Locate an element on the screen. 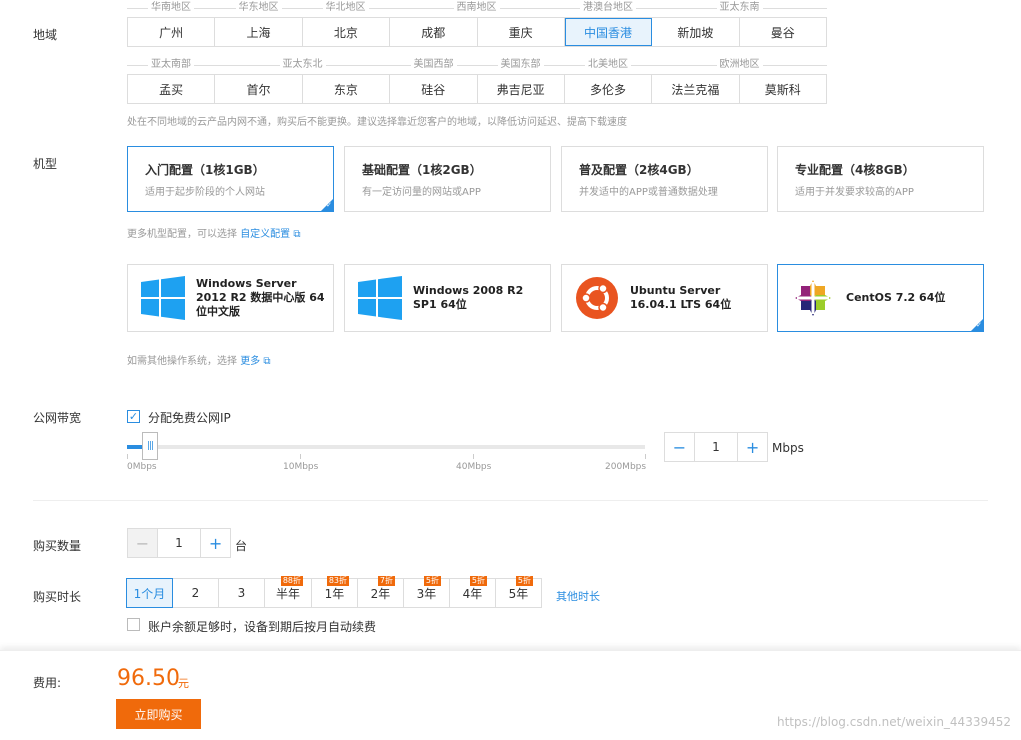  duration-option-label: 2 is located at coordinates (195, 593).